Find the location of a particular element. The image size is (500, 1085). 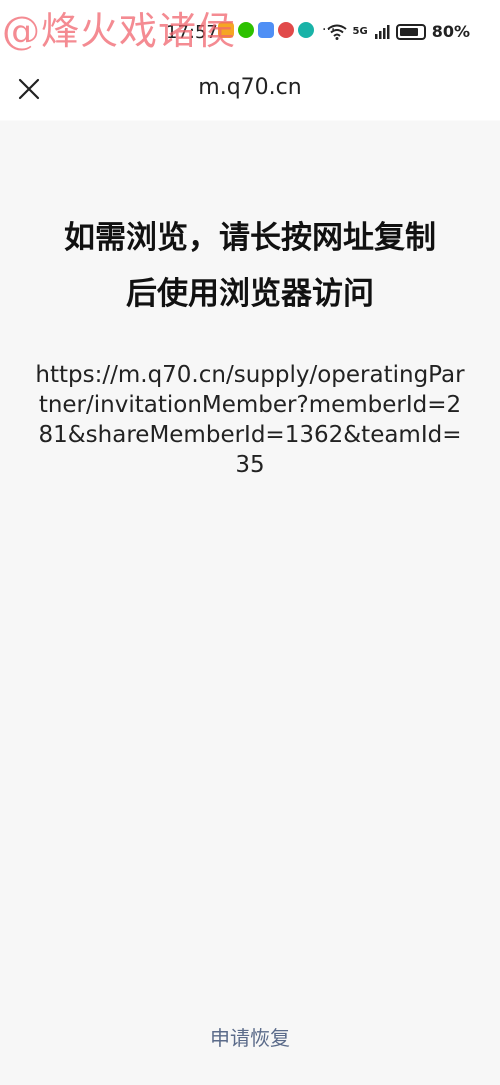

chat-bubble-icon is located at coordinates (306, 30).